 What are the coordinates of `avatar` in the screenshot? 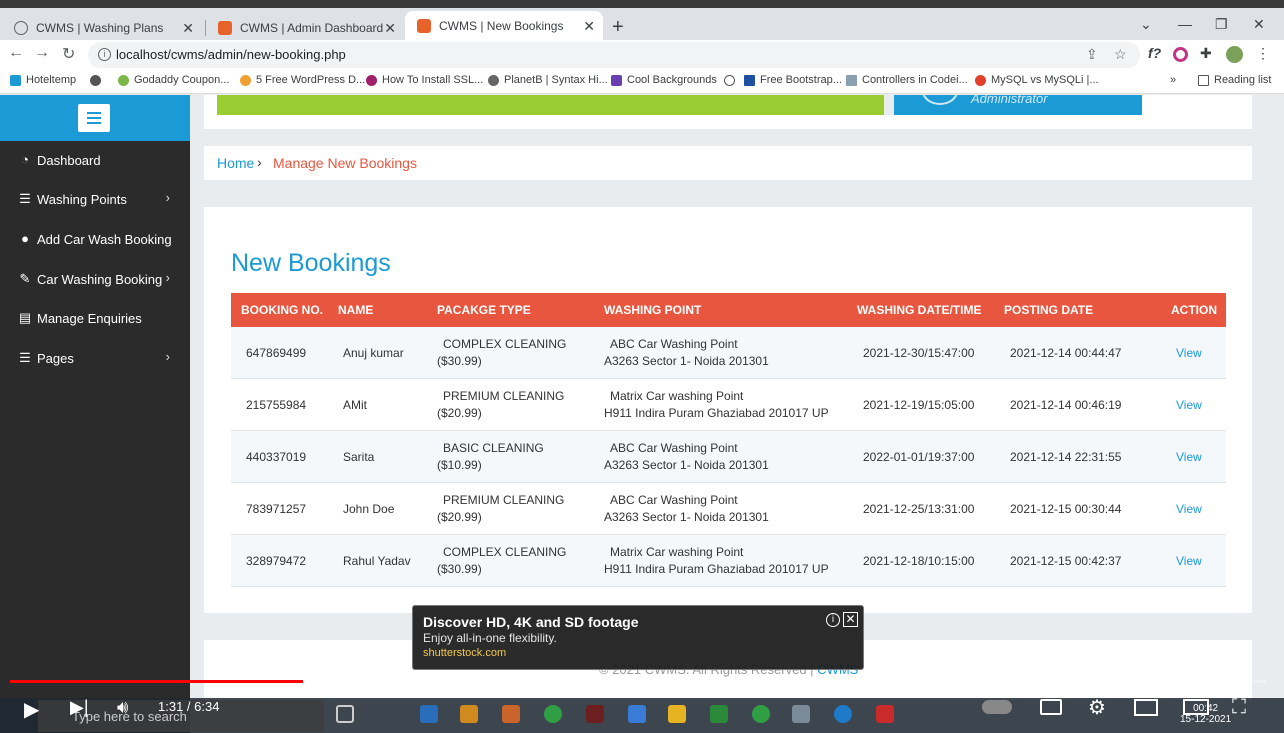 It's located at (1234, 54).